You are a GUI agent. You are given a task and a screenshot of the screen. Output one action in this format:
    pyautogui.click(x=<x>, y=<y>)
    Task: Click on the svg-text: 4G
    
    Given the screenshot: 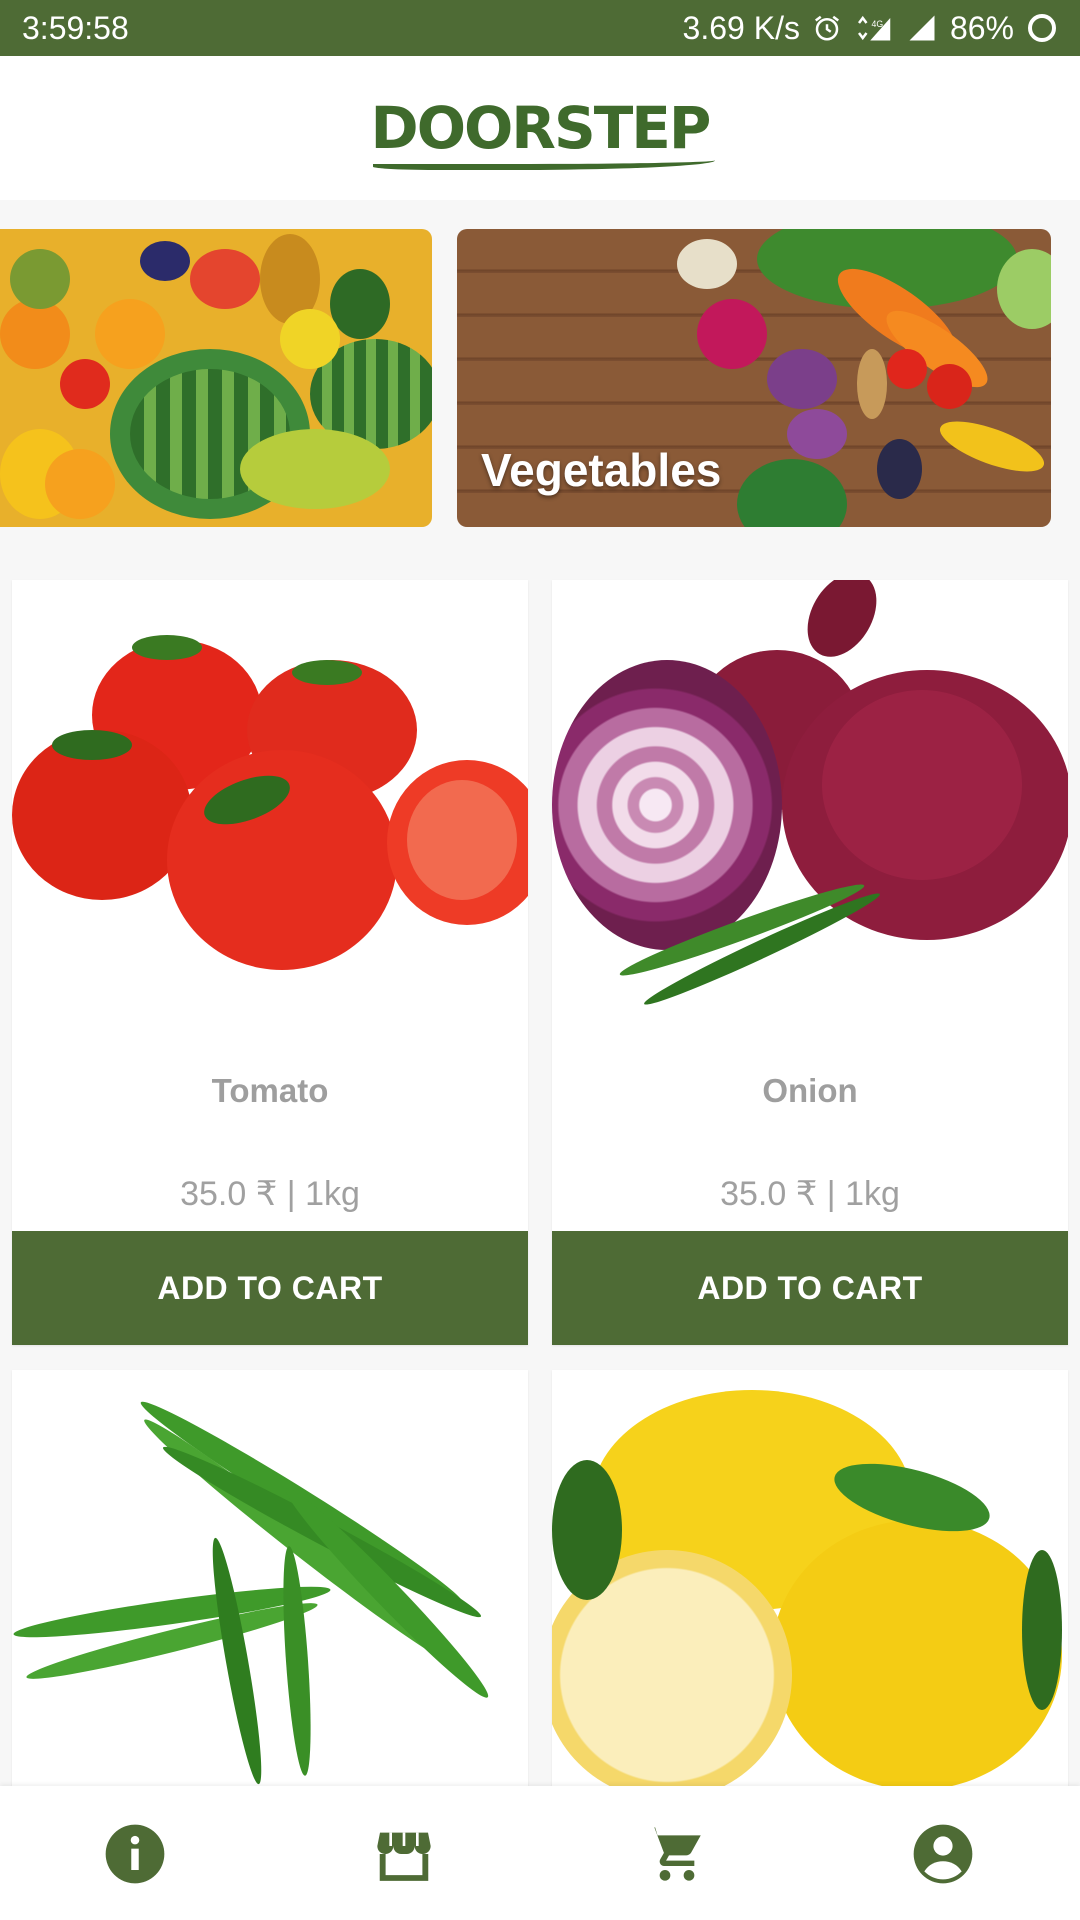 What is the action you would take?
    pyautogui.click(x=877, y=24)
    